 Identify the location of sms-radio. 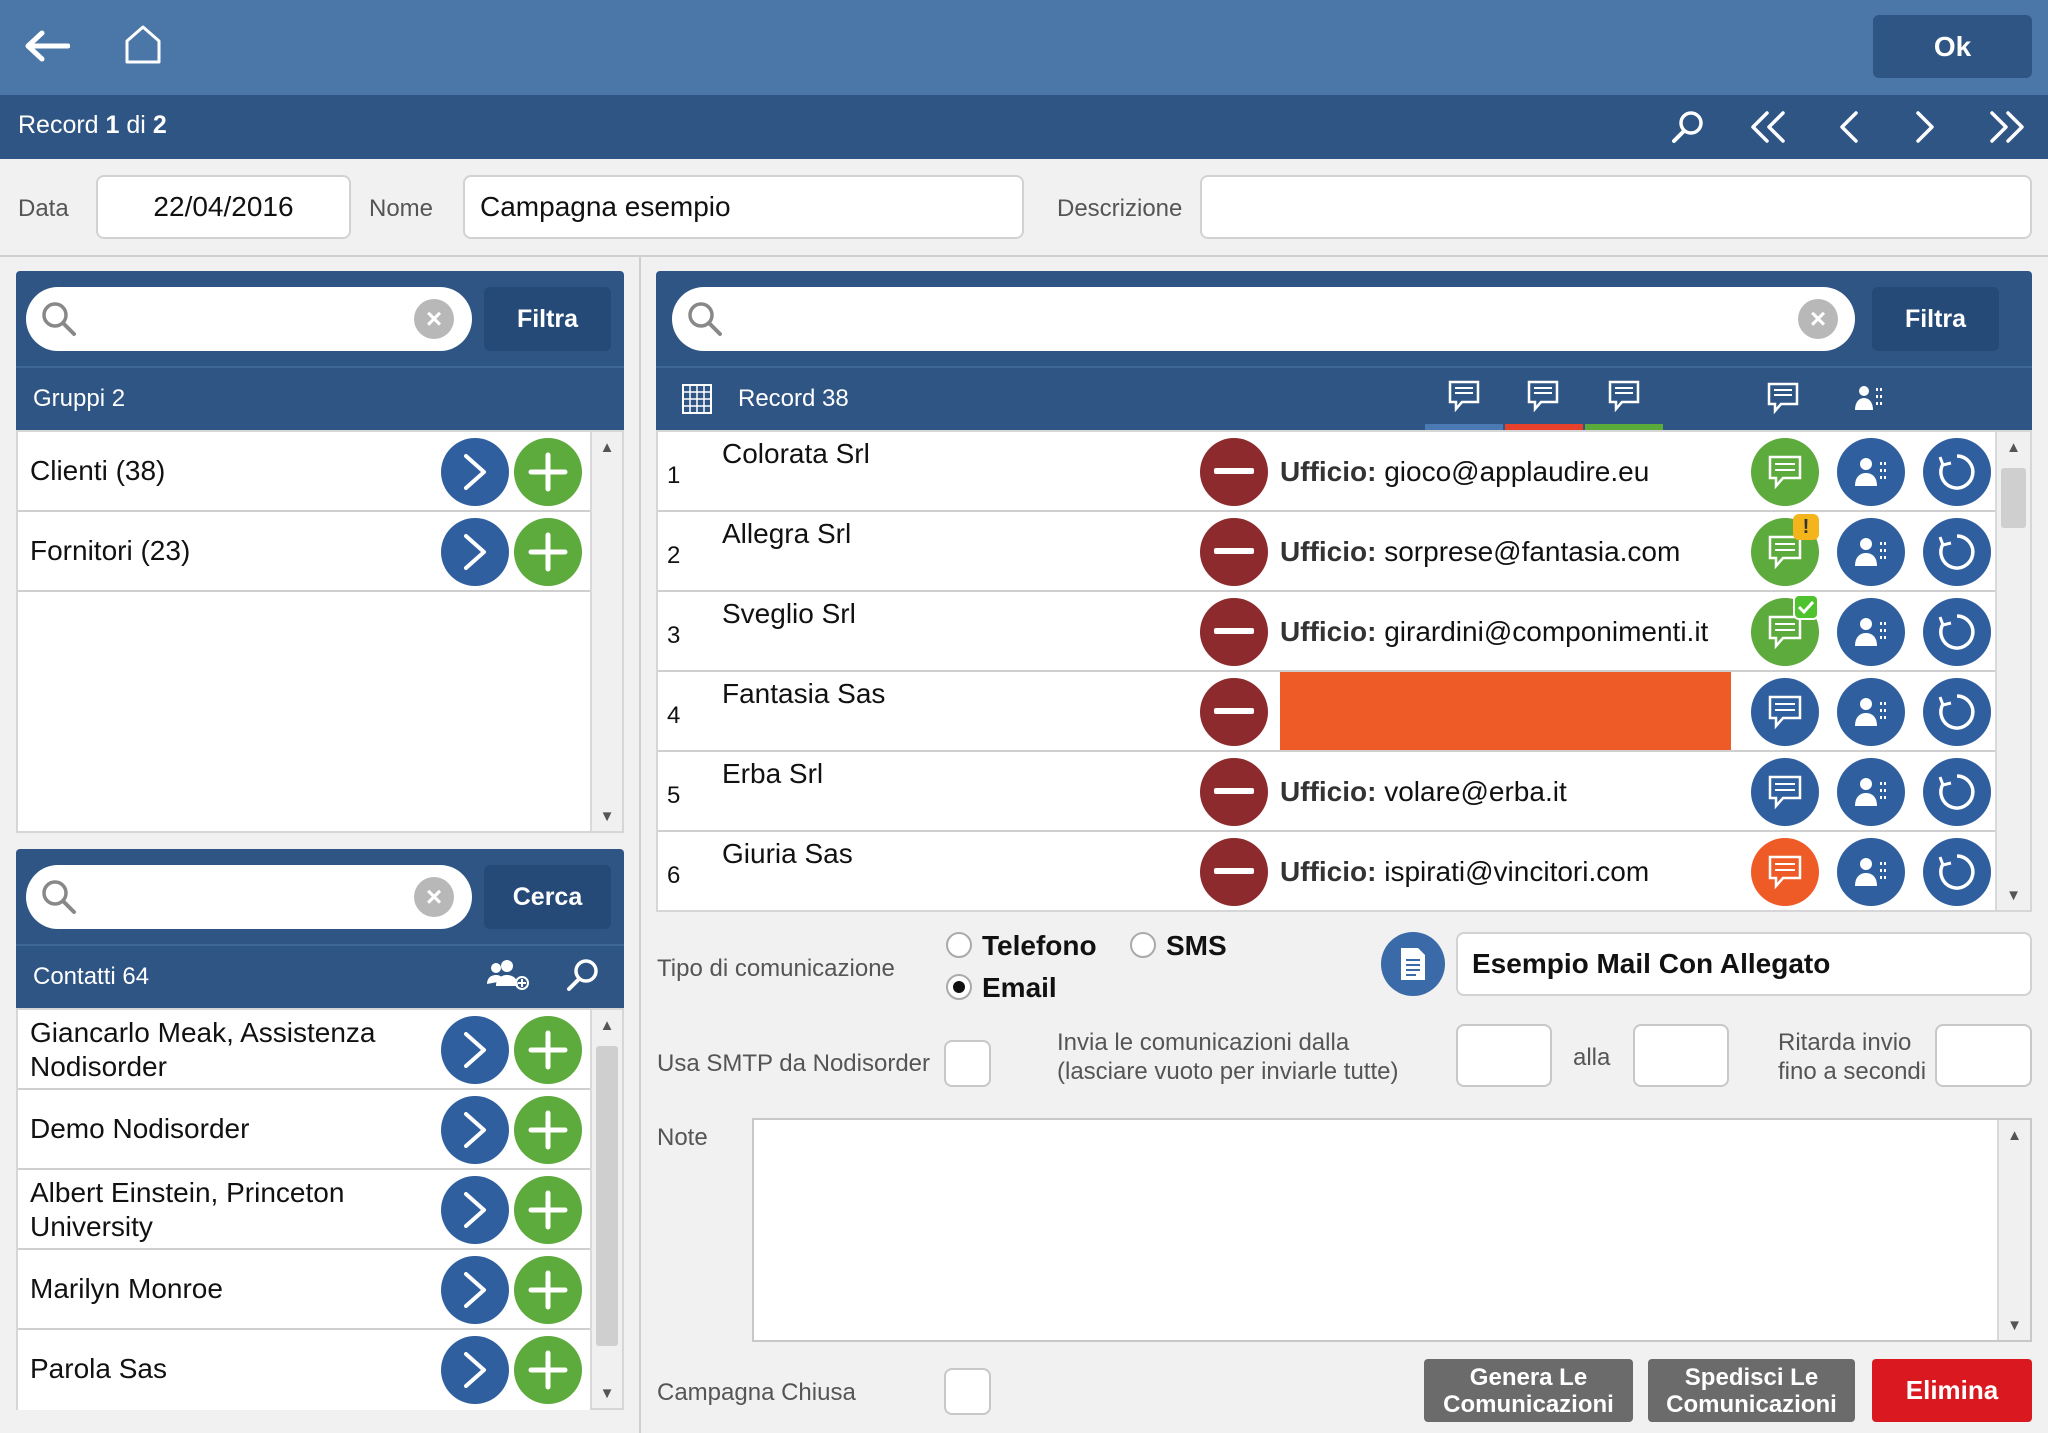
(1143, 945).